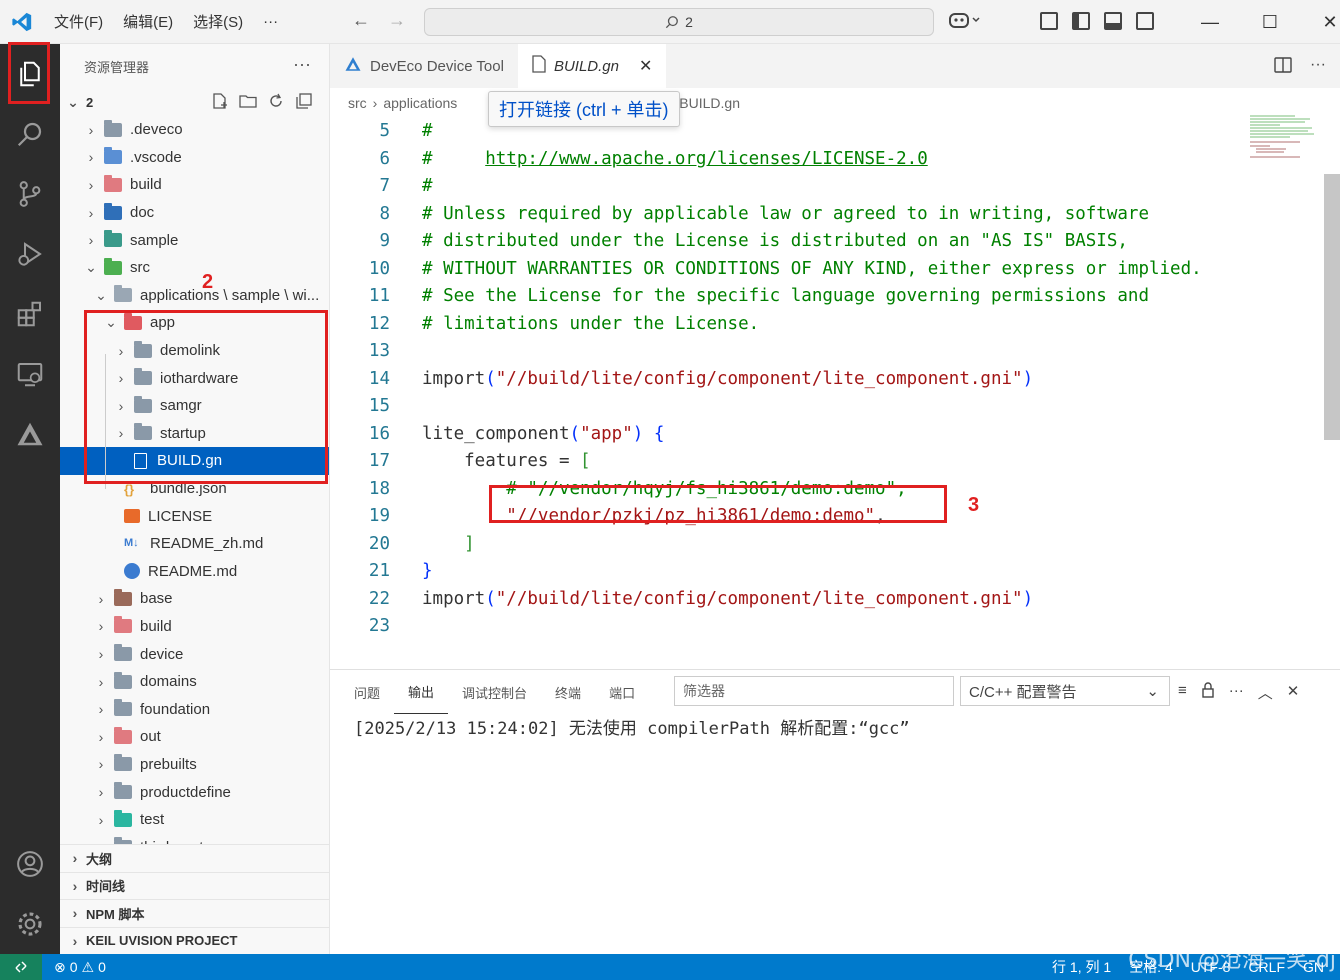 Image resolution: width=1340 pixels, height=980 pixels. What do you see at coordinates (397, 20) in the screenshot?
I see `forward-arrow-icon: →` at bounding box center [397, 20].